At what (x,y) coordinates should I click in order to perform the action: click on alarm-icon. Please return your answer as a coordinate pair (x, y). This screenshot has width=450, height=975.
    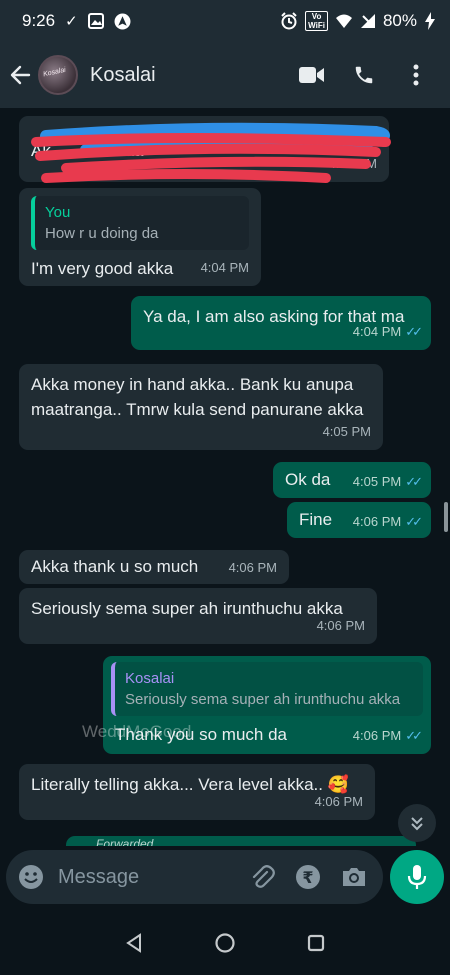
    Looking at the image, I should click on (289, 21).